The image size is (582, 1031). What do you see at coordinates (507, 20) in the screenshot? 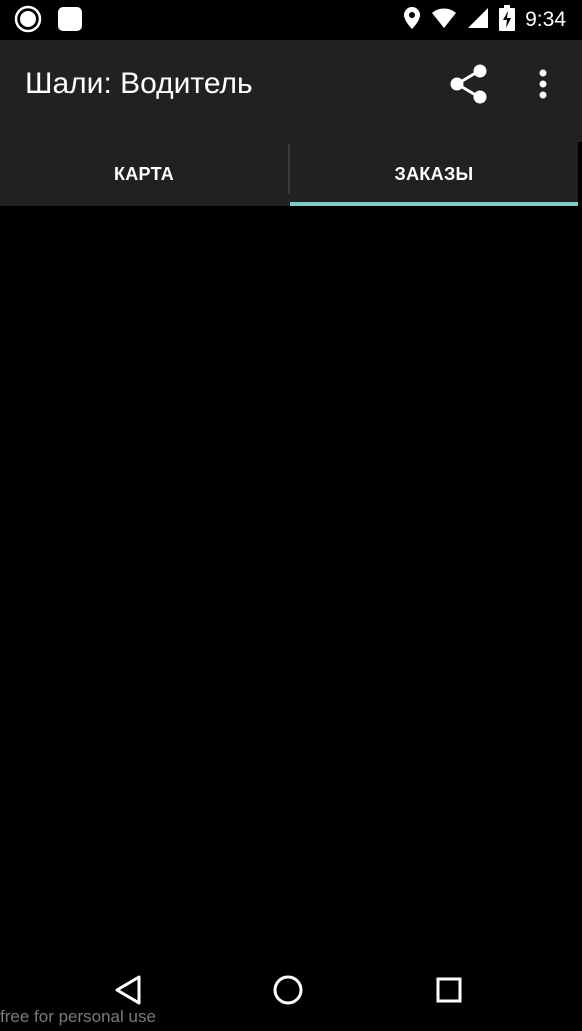
I see `battery-charging-icon` at bounding box center [507, 20].